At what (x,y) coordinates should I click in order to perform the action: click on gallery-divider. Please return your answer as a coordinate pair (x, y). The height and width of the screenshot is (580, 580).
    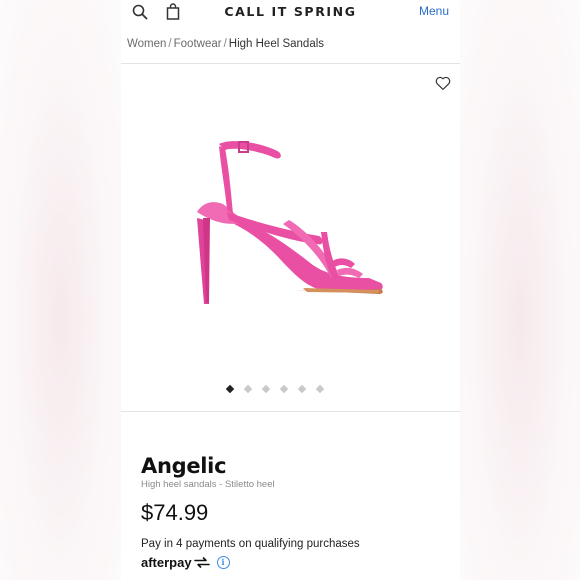
    Looking at the image, I should click on (290, 411).